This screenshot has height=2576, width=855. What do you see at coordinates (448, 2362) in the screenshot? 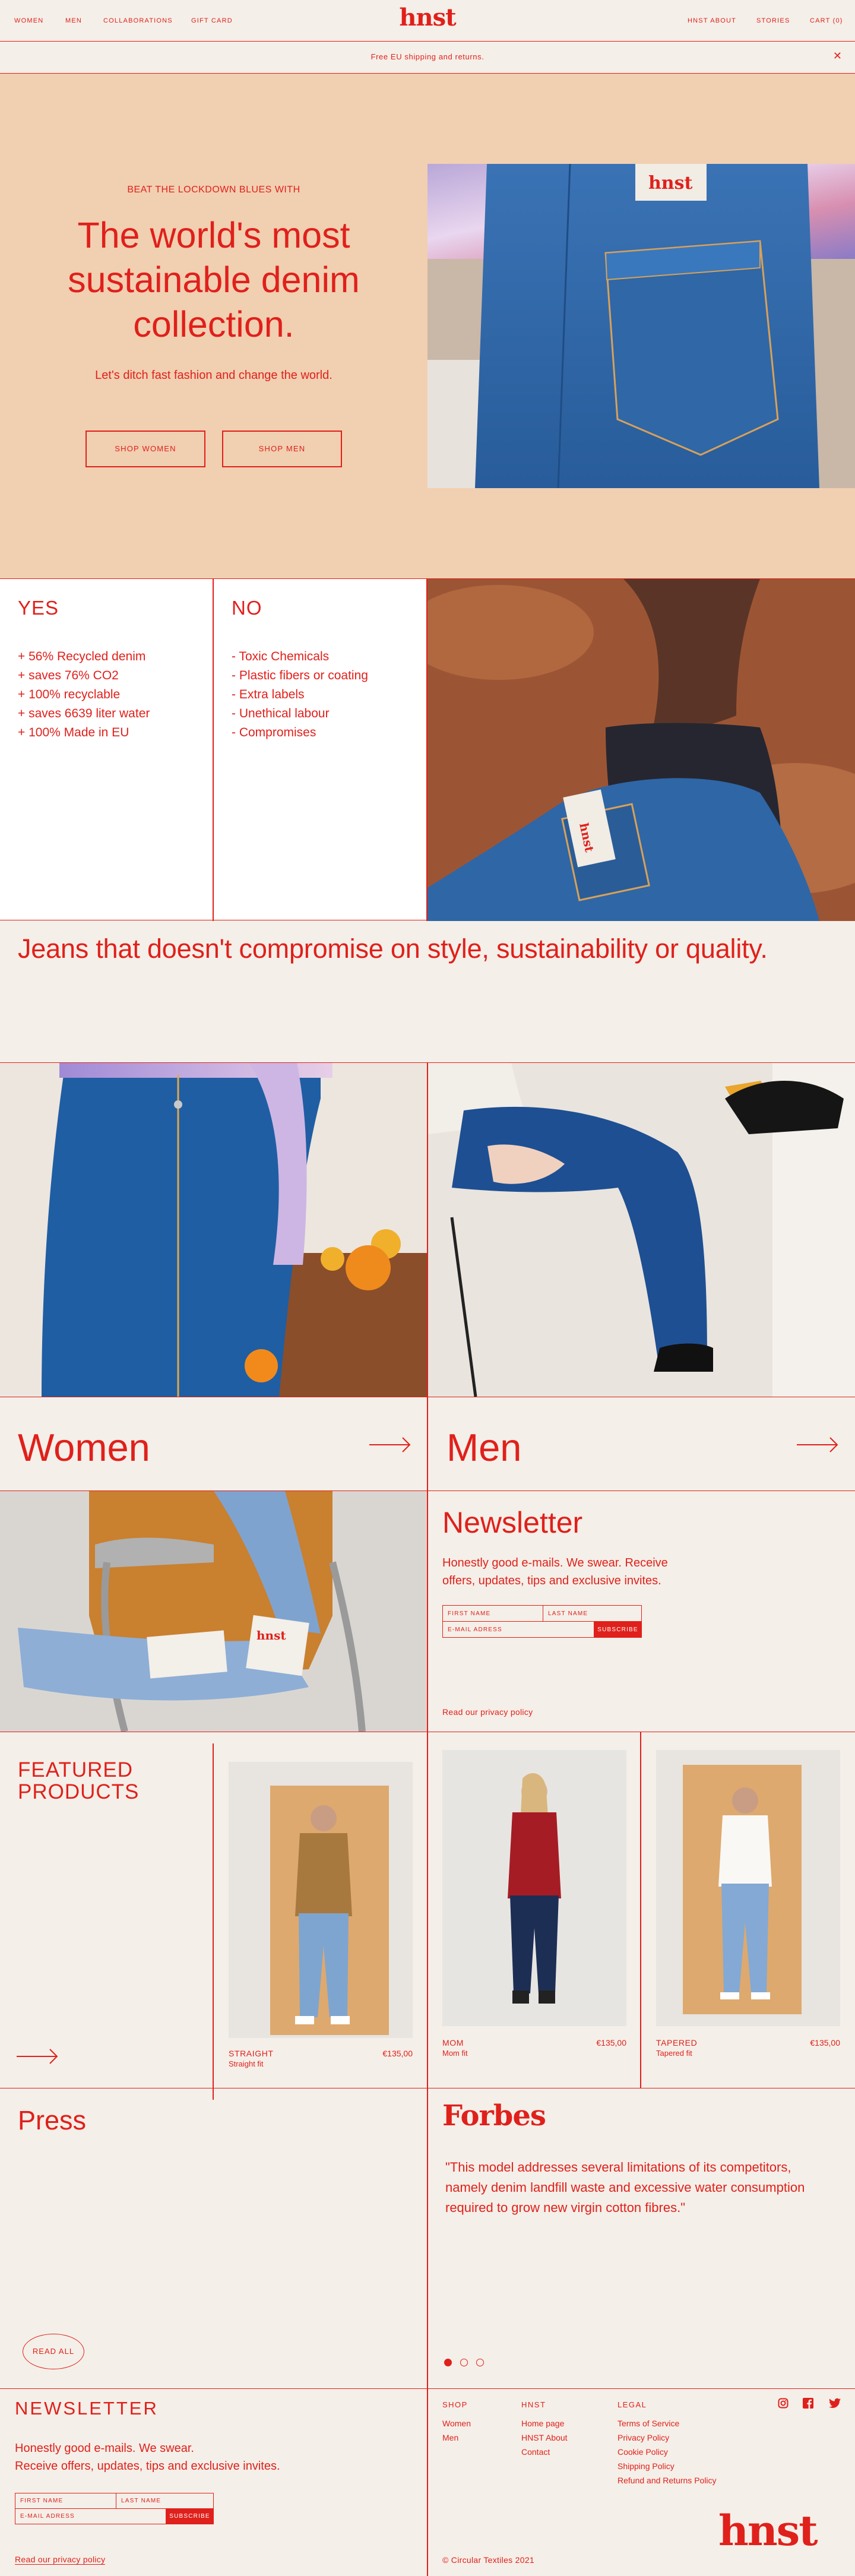
I see `carousel-dot-active` at bounding box center [448, 2362].